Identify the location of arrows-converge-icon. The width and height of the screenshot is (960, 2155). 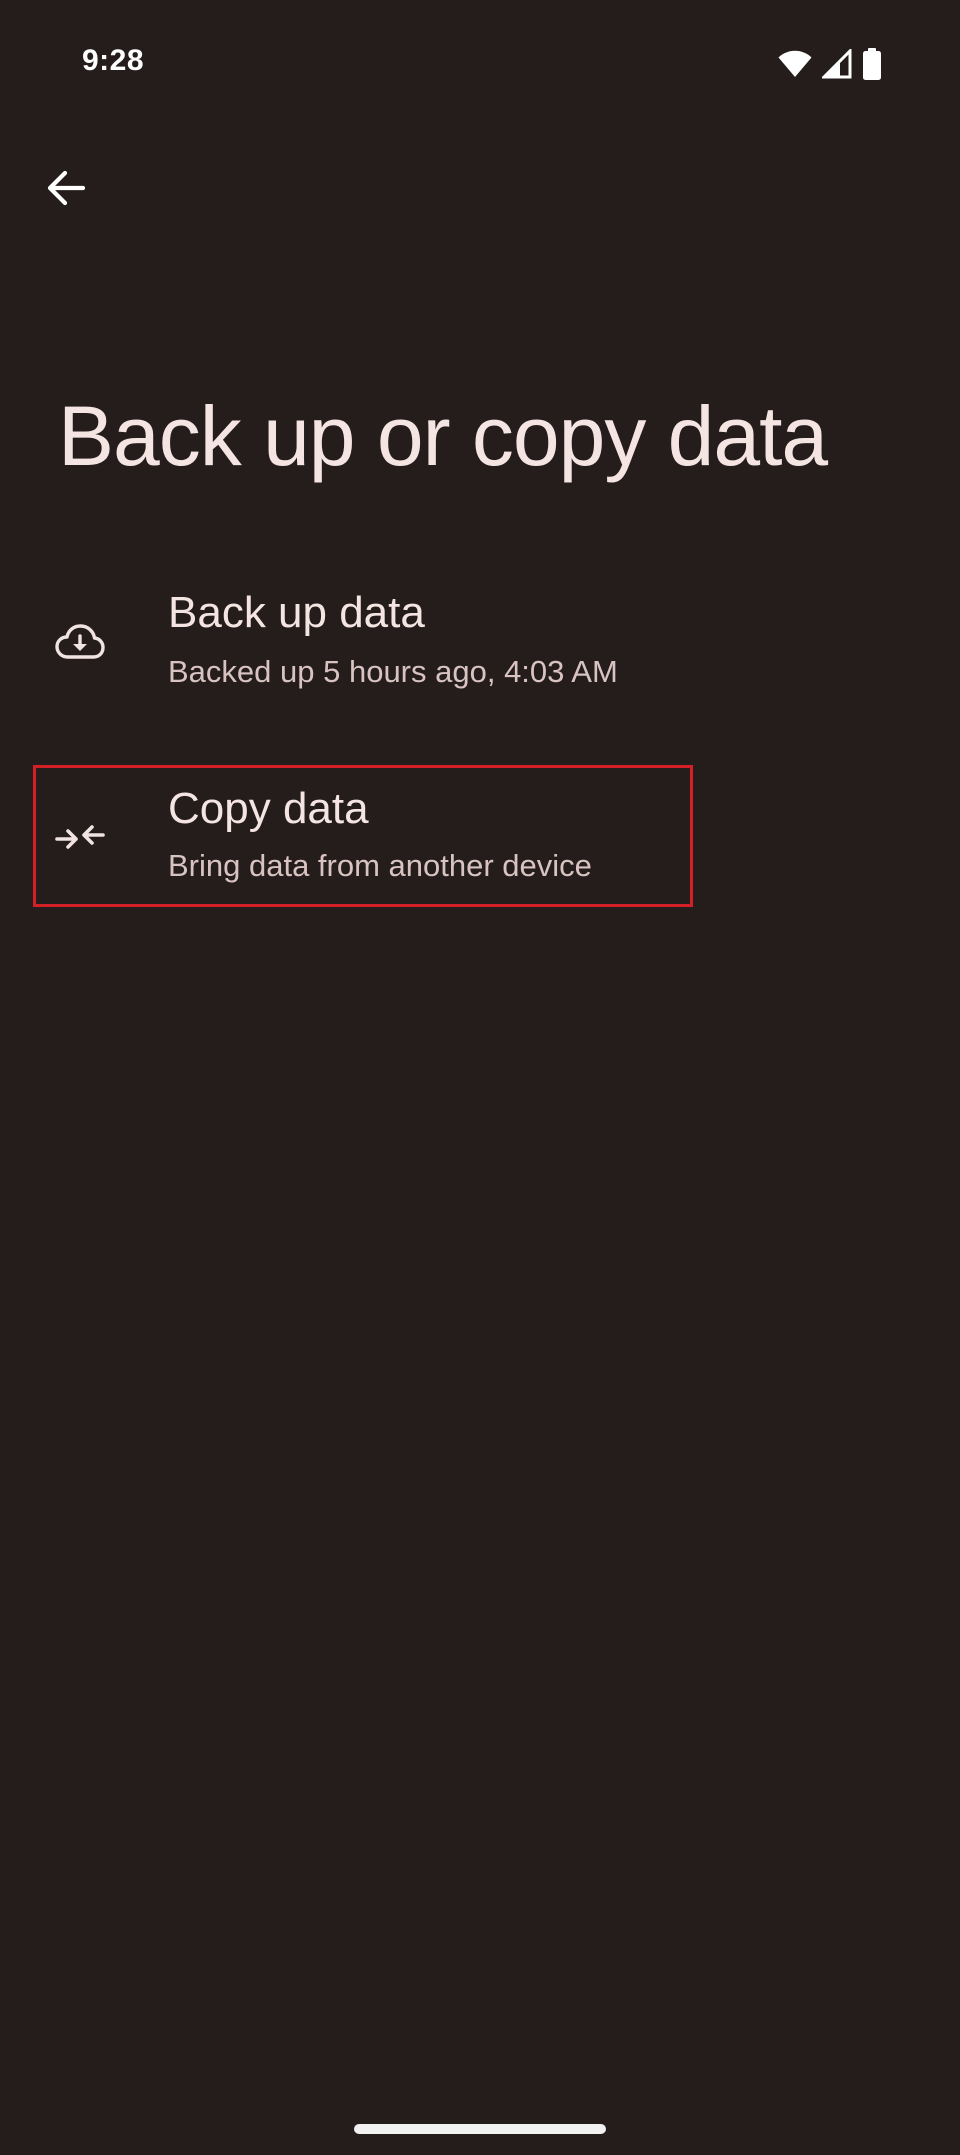
(80, 838).